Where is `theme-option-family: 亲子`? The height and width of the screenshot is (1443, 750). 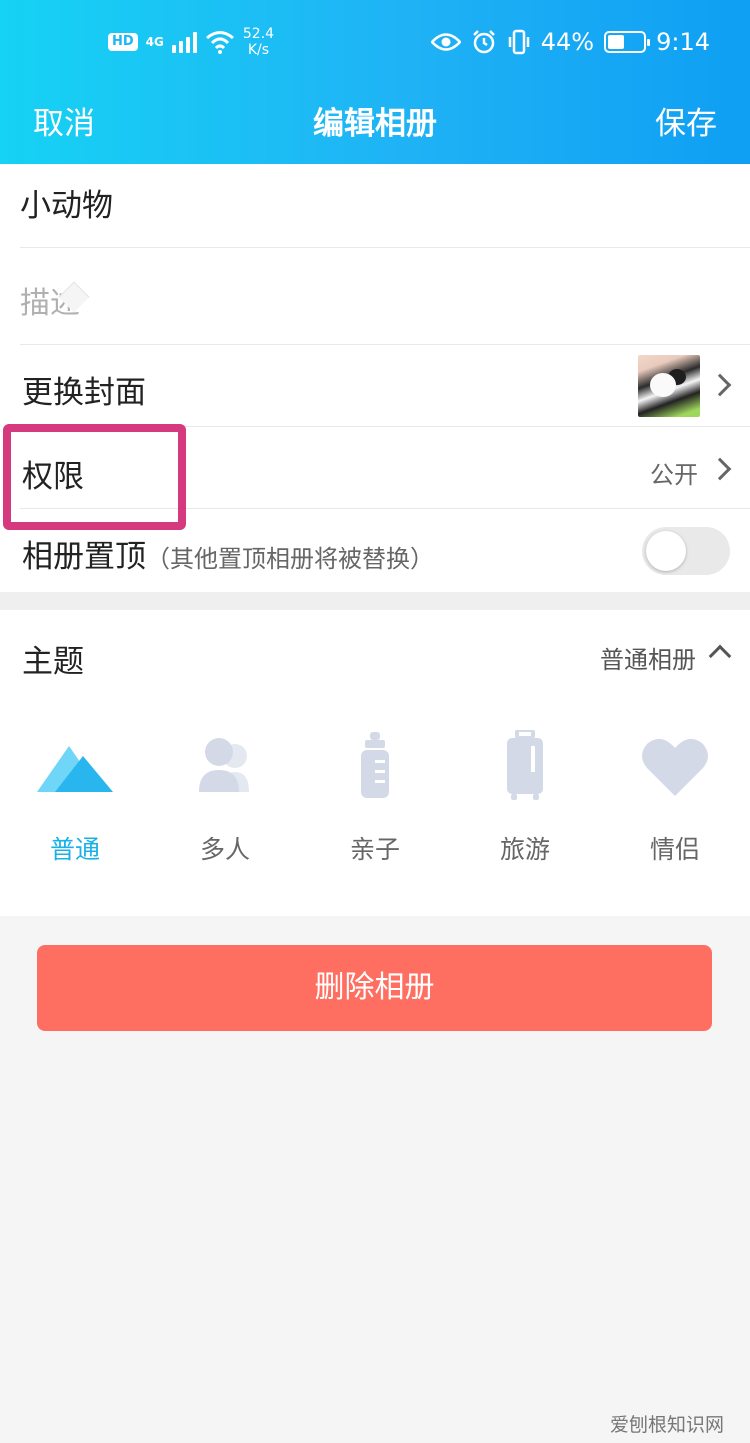
theme-option-family: 亲子 is located at coordinates (375, 798).